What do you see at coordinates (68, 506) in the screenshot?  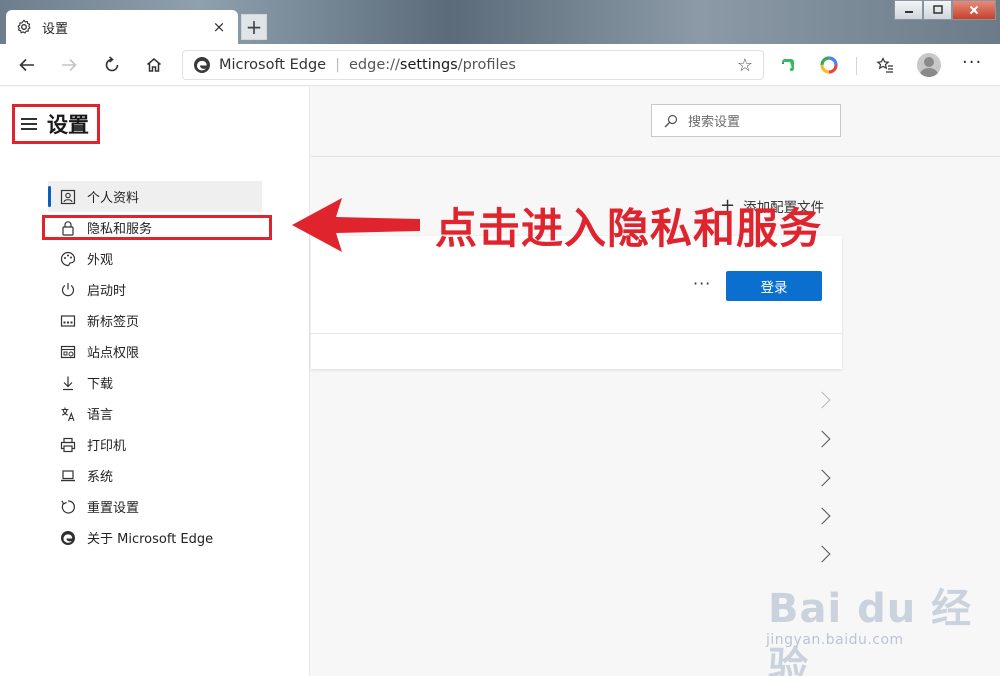 I see `reset-icon` at bounding box center [68, 506].